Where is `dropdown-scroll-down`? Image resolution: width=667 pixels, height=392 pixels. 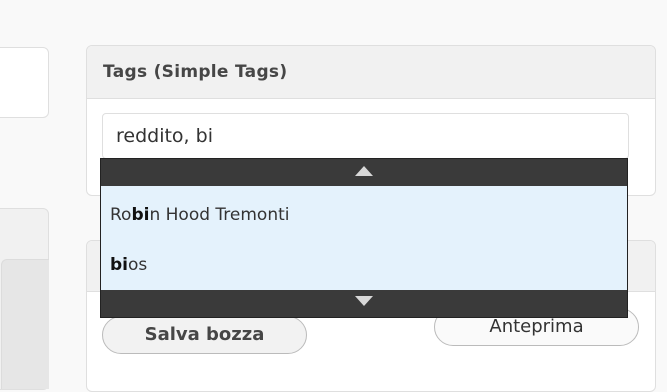
dropdown-scroll-down is located at coordinates (364, 303).